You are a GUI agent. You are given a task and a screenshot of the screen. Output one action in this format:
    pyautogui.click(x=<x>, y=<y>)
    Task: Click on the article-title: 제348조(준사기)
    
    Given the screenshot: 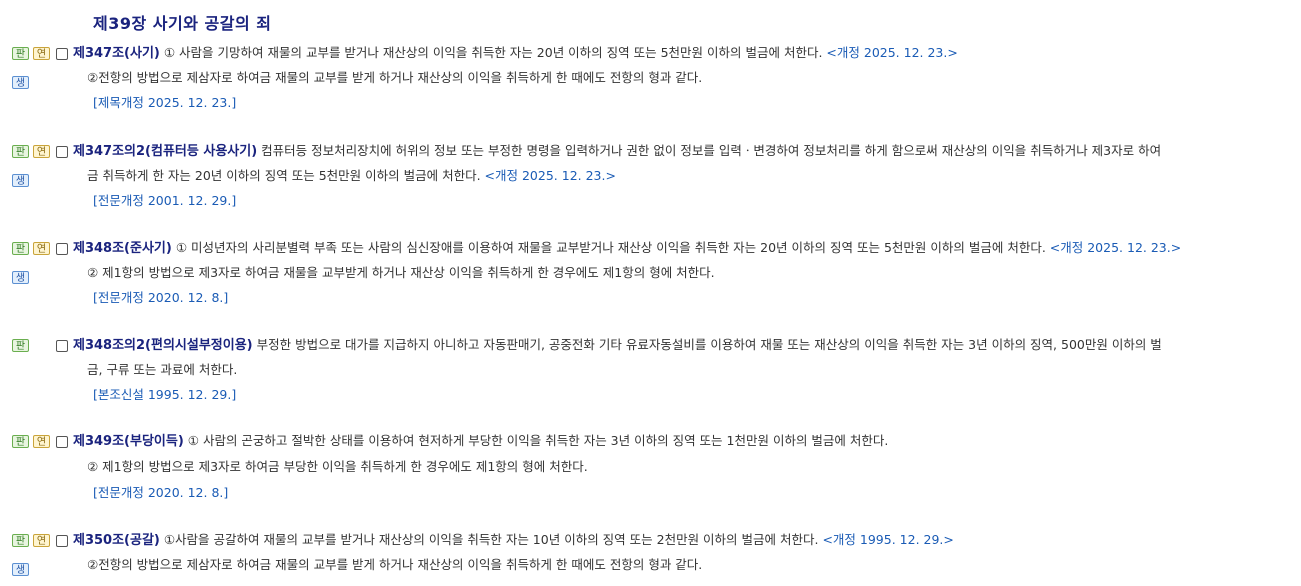 What is the action you would take?
    pyautogui.click(x=122, y=248)
    